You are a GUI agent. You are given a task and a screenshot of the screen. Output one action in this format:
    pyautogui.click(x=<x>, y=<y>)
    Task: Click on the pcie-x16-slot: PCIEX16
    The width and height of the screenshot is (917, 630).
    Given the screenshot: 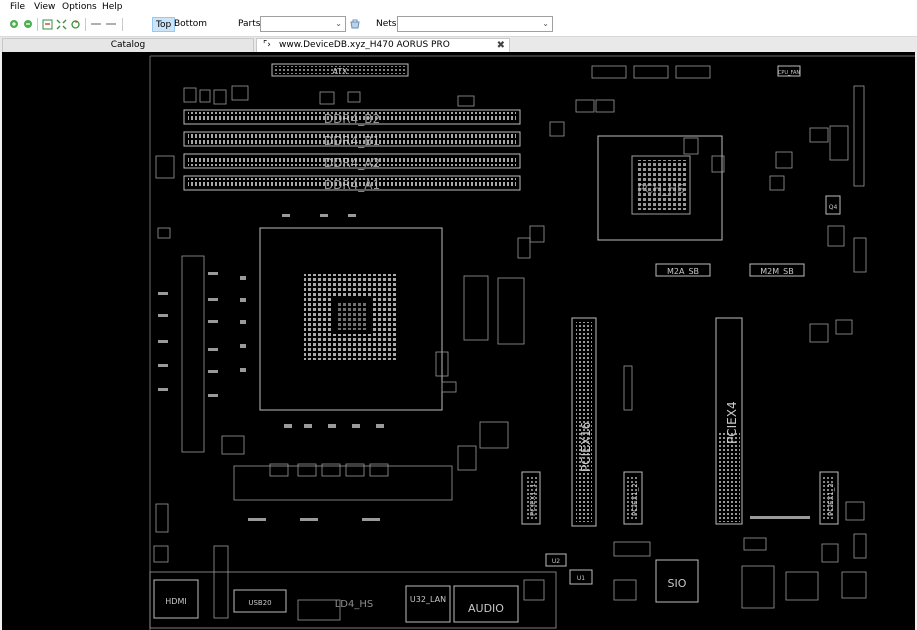 What is the action you would take?
    pyautogui.click(x=584, y=422)
    